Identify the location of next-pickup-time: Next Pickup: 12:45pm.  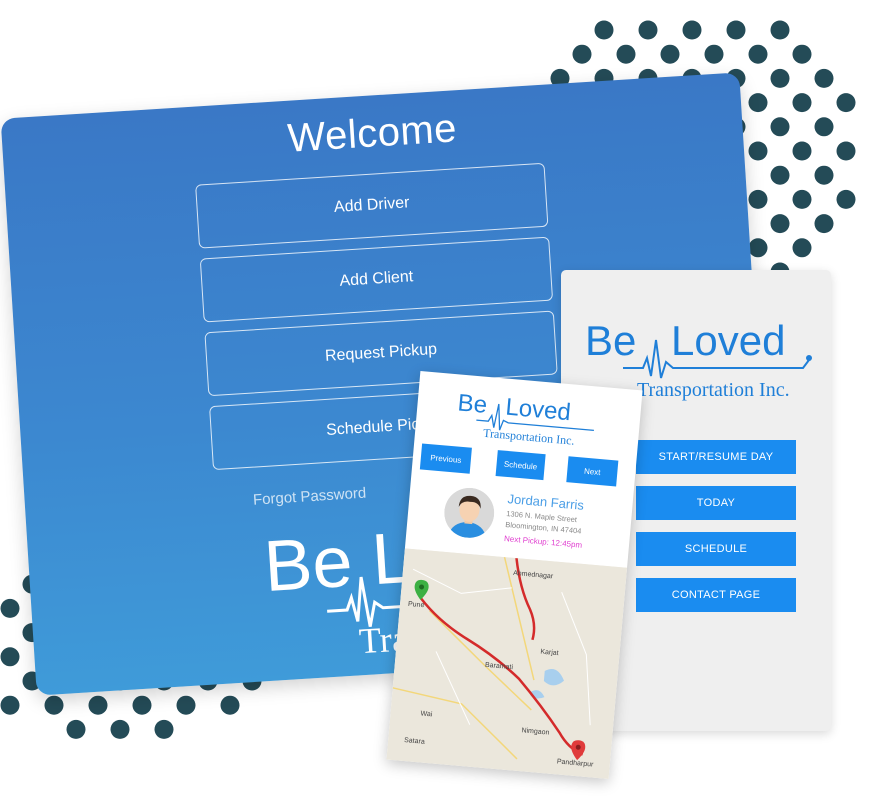
(543, 541).